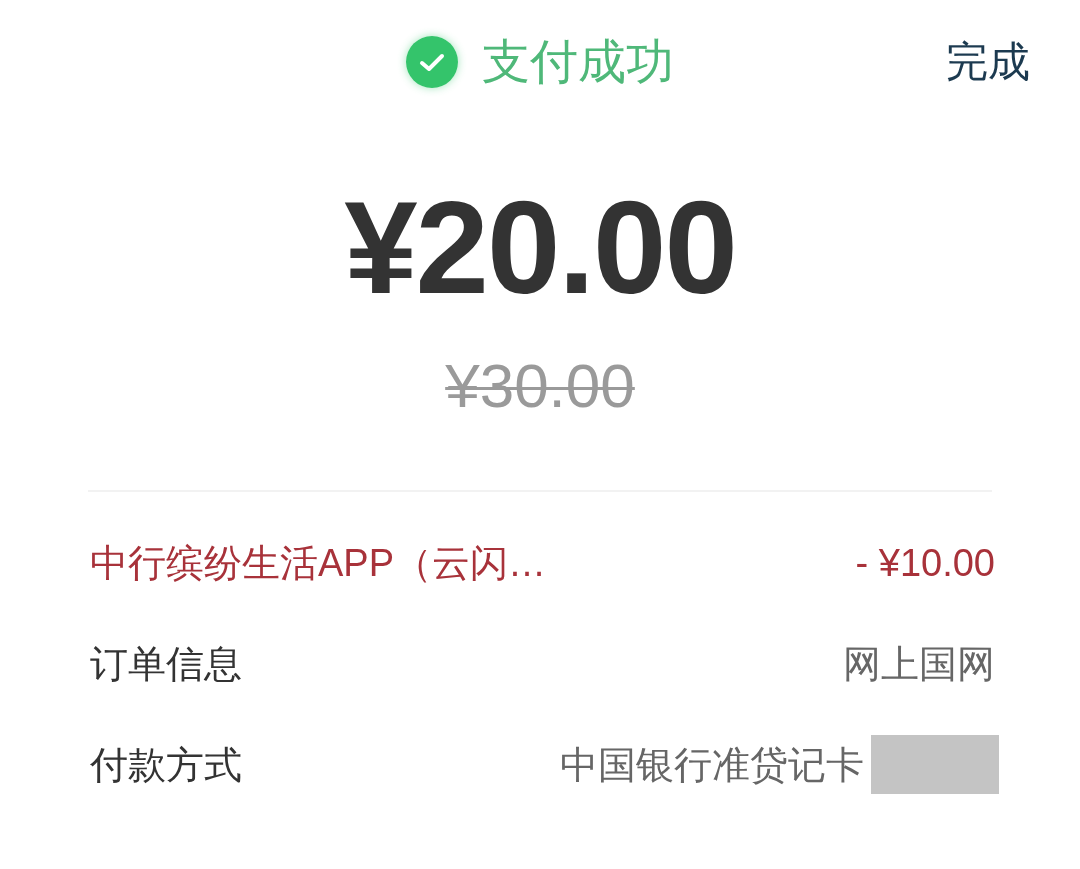  What do you see at coordinates (712, 764) in the screenshot?
I see `row-value: 中国银行准贷记卡` at bounding box center [712, 764].